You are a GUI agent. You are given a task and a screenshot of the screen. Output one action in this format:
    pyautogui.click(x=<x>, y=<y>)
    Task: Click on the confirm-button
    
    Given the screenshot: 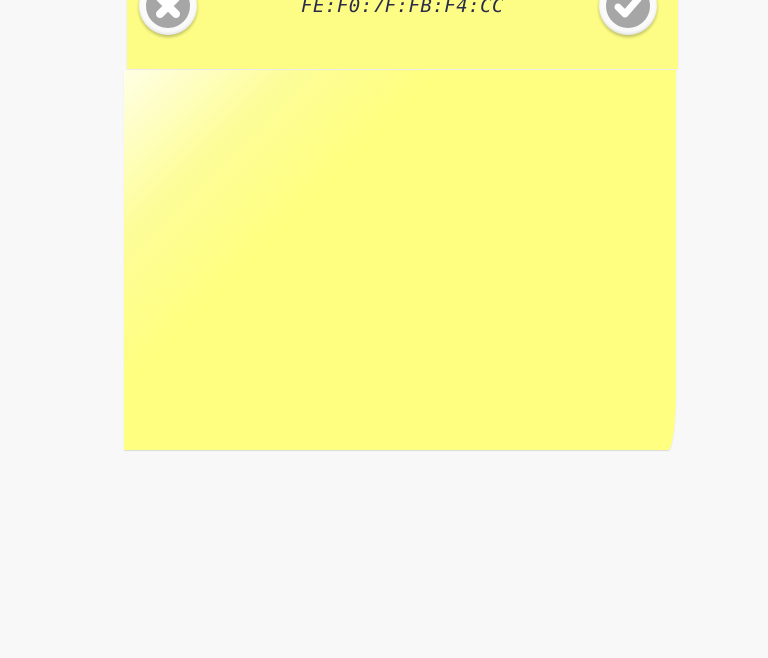 What is the action you would take?
    pyautogui.click(x=628, y=17)
    